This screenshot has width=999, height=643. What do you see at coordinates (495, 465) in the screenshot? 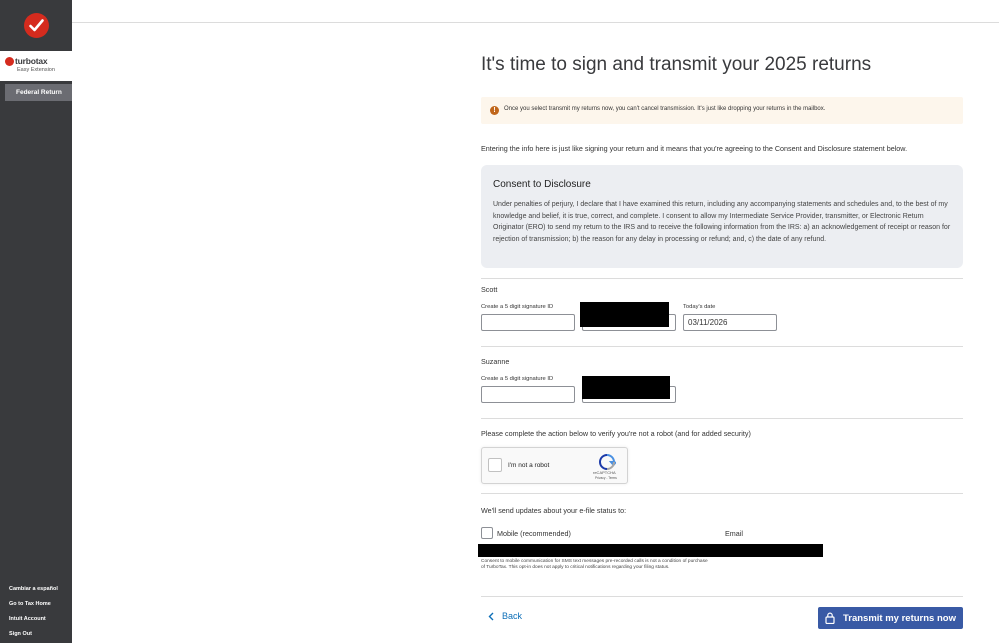
I see `recaptcha-checkbox` at bounding box center [495, 465].